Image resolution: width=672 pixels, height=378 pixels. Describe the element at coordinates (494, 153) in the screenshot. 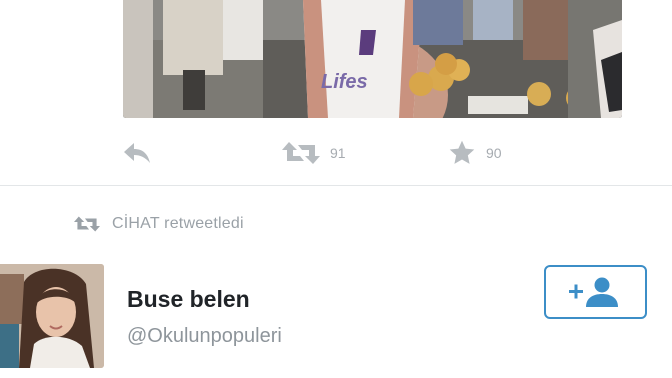

I see `favorite-count: 90` at that location.